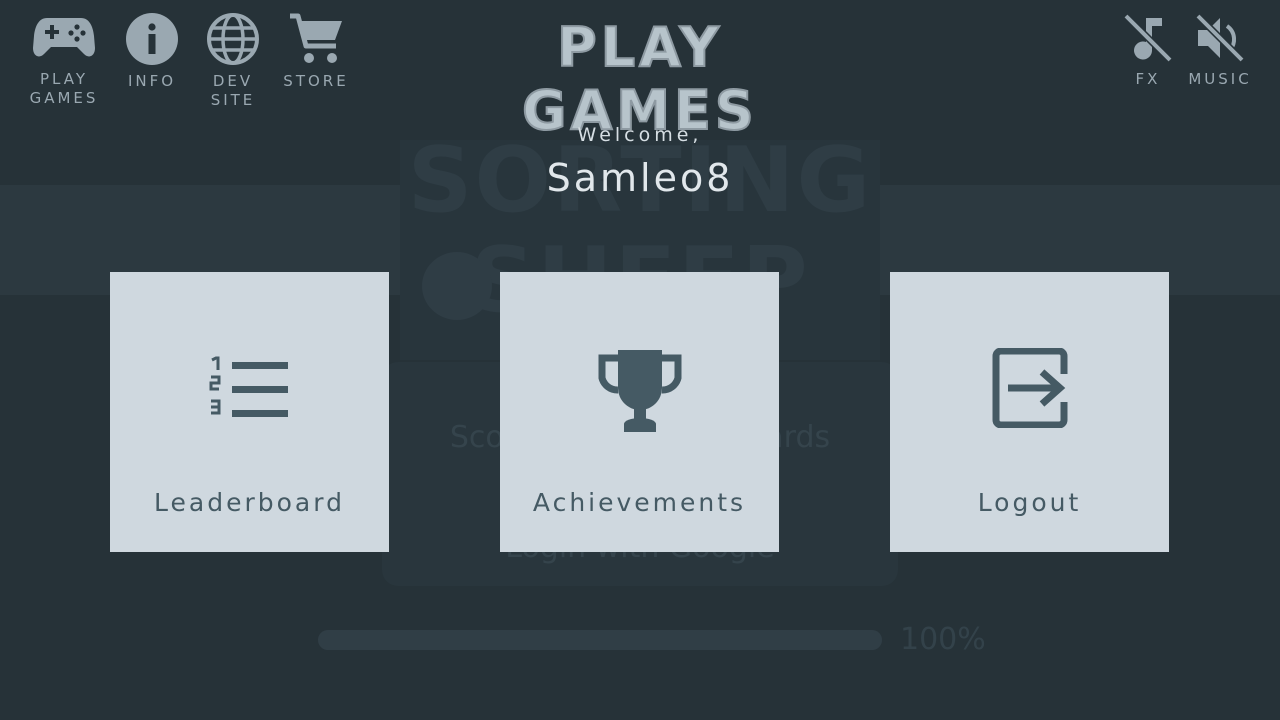 The image size is (1280, 720). I want to click on store-label: STORE, so click(316, 81).